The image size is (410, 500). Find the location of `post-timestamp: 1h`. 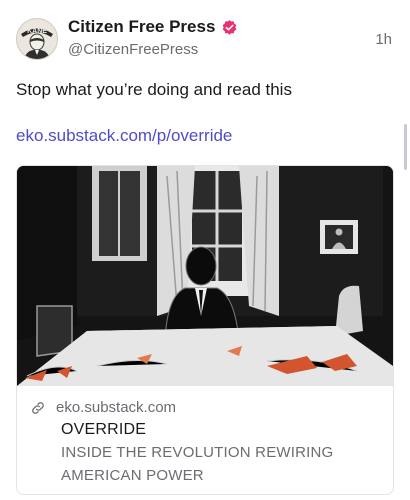

post-timestamp: 1h is located at coordinates (383, 39).